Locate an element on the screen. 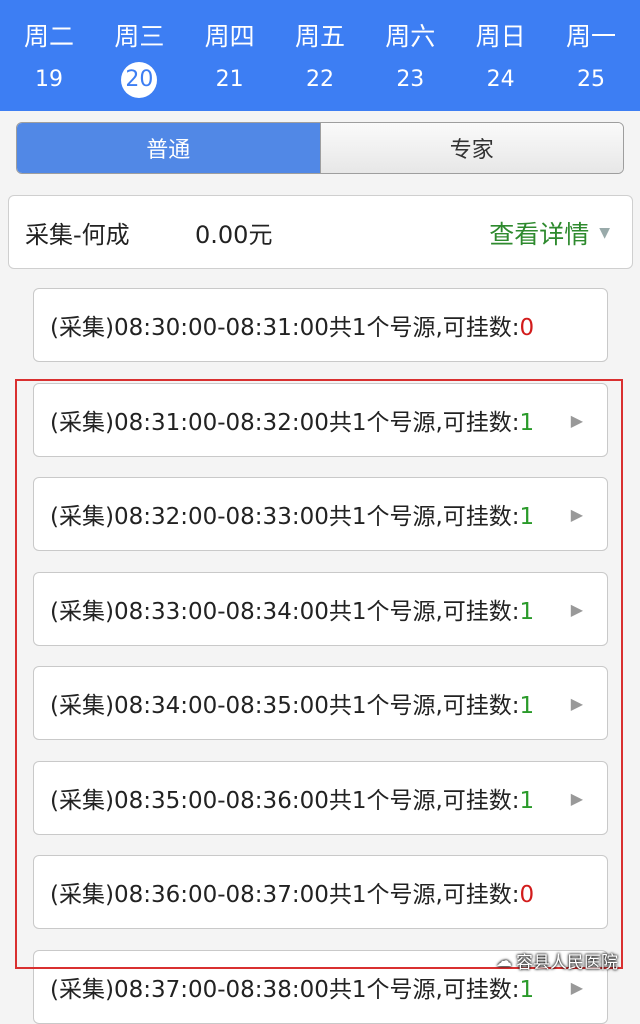  weekday-label: 周日 is located at coordinates (500, 36).